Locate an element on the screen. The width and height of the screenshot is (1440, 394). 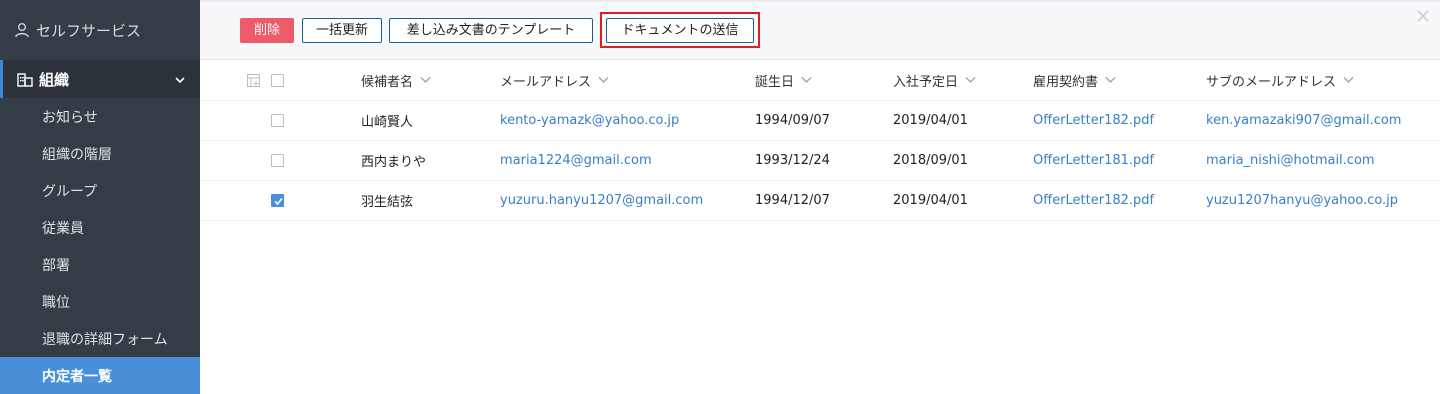
column-header-label: サブのメールアドレス is located at coordinates (1271, 82).